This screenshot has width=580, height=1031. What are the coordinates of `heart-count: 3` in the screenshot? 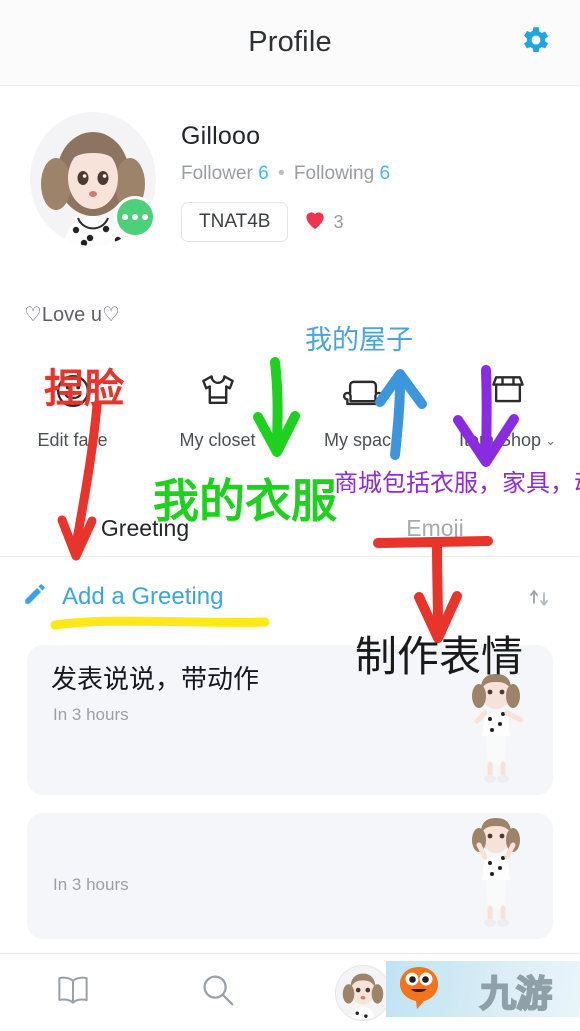 It's located at (338, 221).